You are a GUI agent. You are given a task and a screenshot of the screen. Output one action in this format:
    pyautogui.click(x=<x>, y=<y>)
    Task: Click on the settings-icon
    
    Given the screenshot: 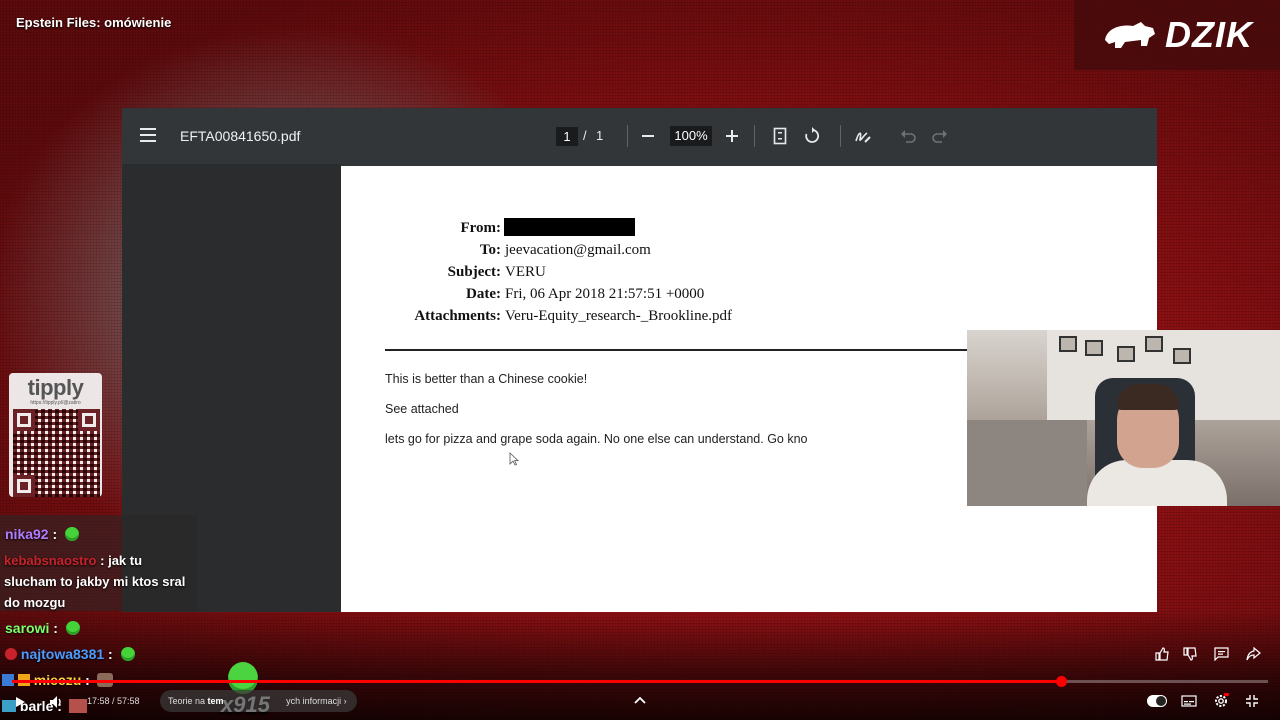 What is the action you would take?
    pyautogui.click(x=1221, y=701)
    